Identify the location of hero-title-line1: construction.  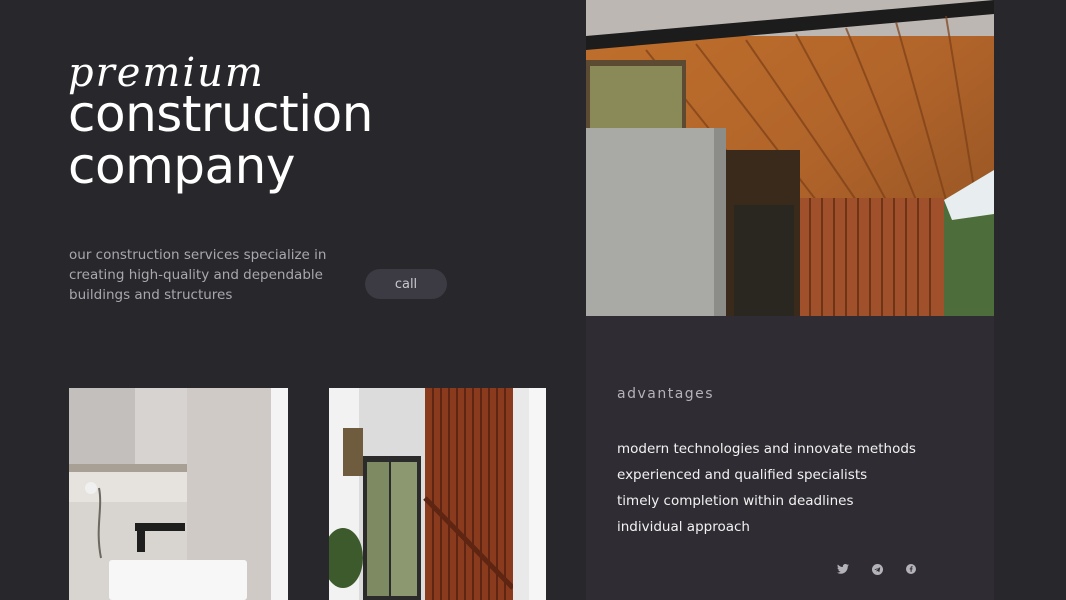
(220, 114).